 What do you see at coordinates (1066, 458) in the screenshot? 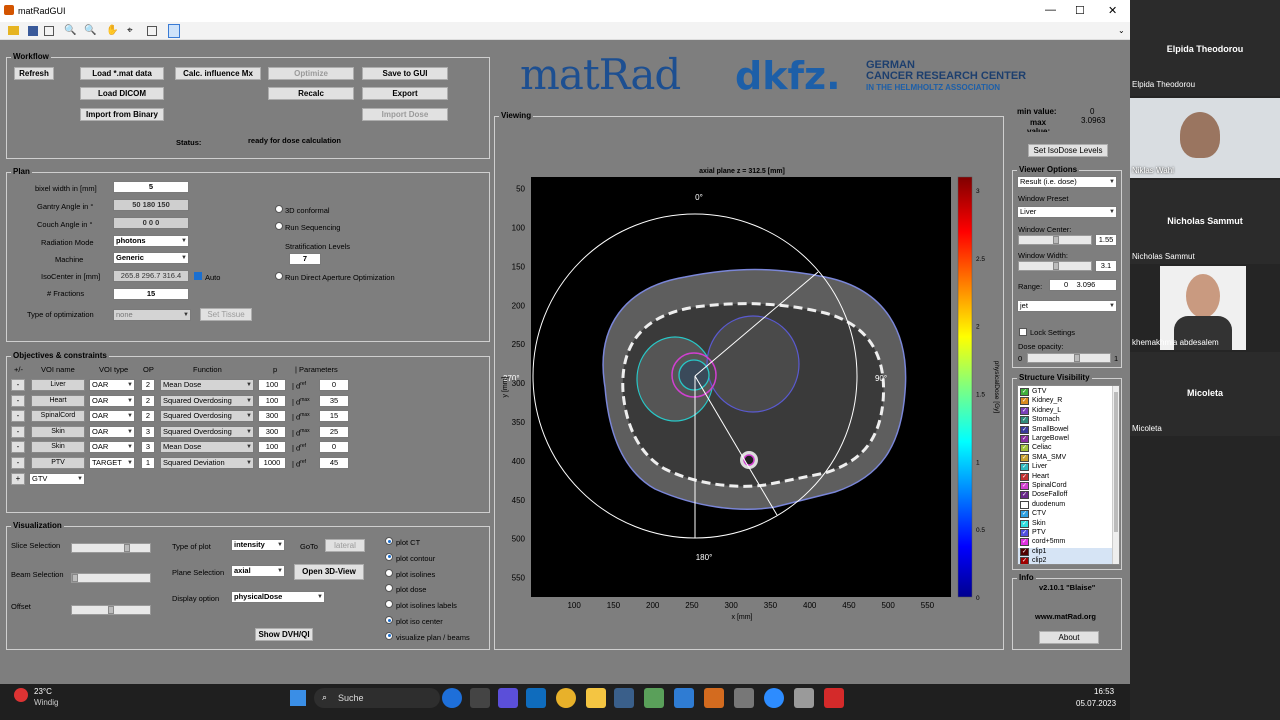
I see `structure-item: ✓ SMA_SMV` at bounding box center [1066, 458].